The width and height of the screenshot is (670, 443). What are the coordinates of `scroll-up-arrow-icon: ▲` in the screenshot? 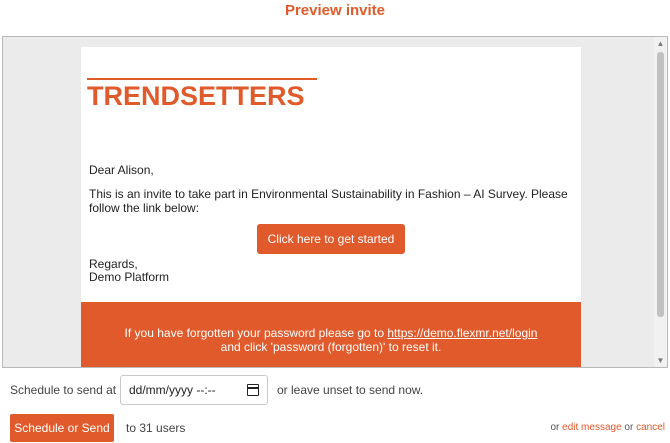 It's located at (660, 43).